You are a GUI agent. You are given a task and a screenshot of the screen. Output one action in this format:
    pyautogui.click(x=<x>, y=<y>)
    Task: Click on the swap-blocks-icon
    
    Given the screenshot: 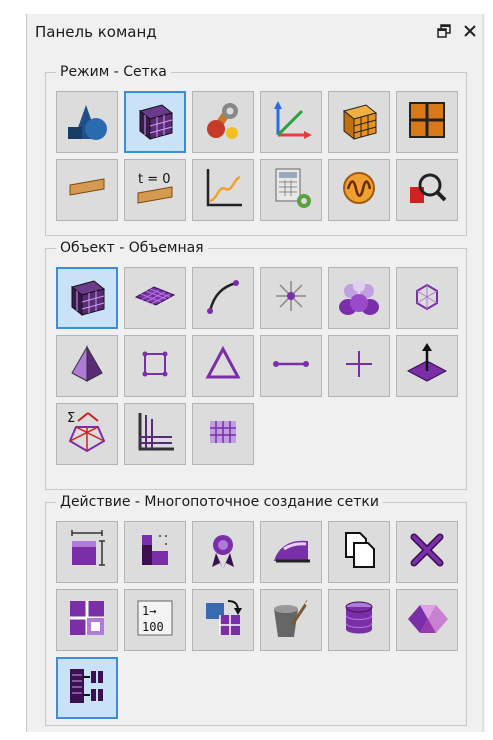 What is the action you would take?
    pyautogui.click(x=223, y=620)
    